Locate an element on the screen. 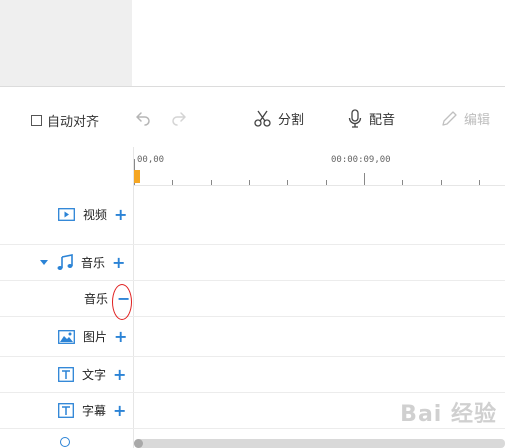 The image size is (505, 448). track-music-sub-label: 音乐 is located at coordinates (96, 299).